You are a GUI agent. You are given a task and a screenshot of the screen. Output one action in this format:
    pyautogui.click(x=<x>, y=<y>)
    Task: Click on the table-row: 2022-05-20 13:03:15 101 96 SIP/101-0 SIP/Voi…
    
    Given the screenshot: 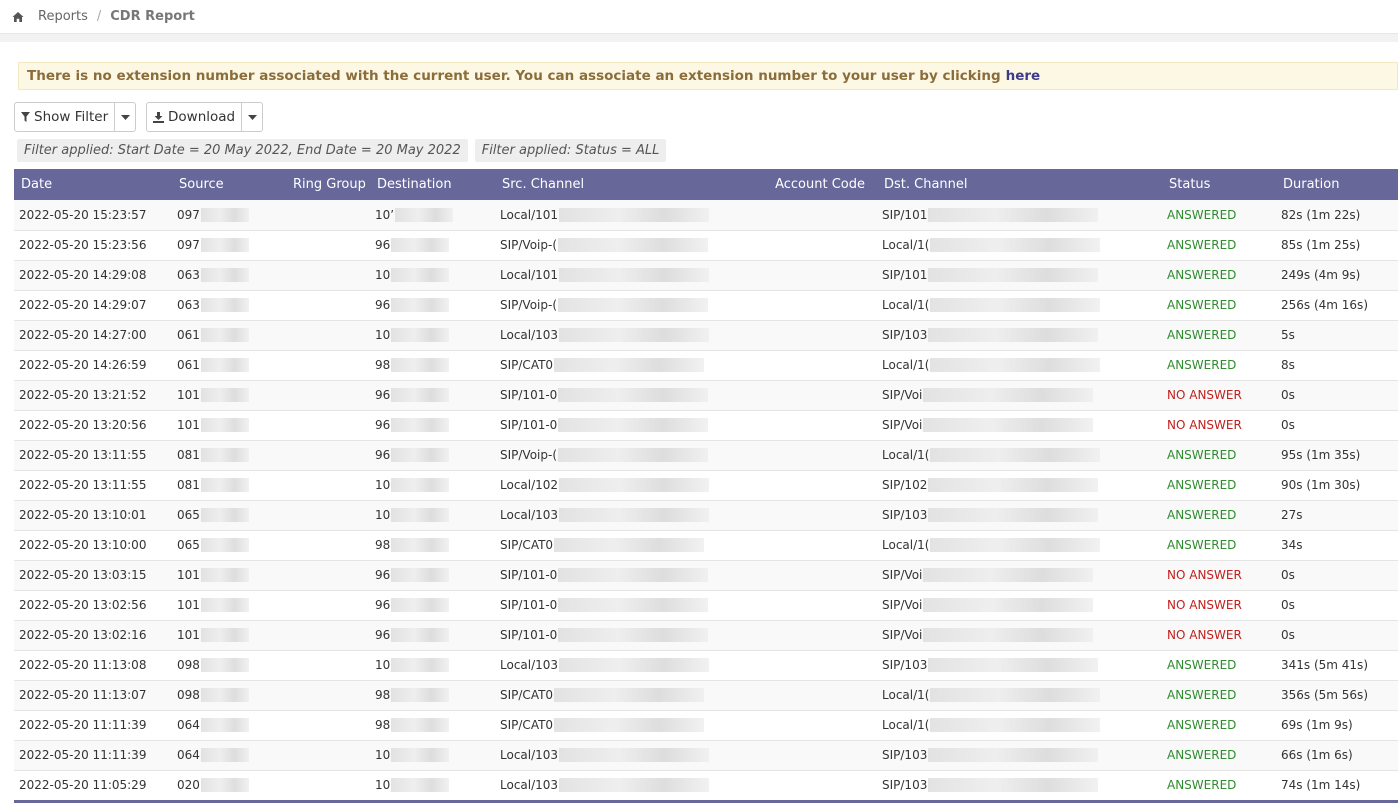 What is the action you would take?
    pyautogui.click(x=706, y=575)
    